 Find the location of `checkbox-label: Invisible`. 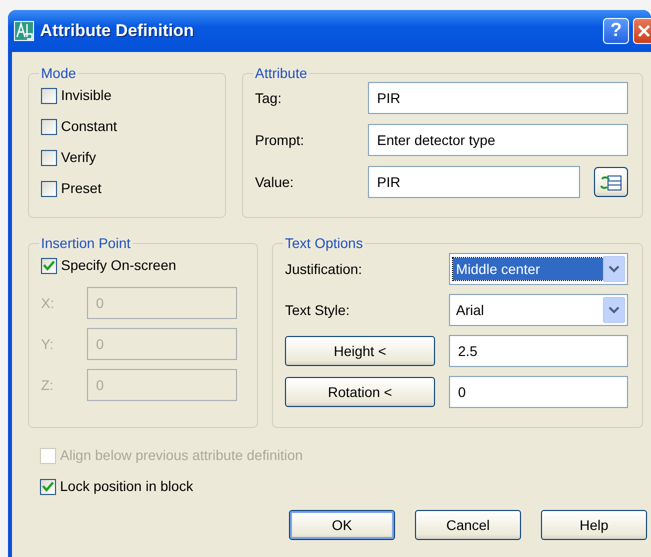

checkbox-label: Invisible is located at coordinates (86, 95).